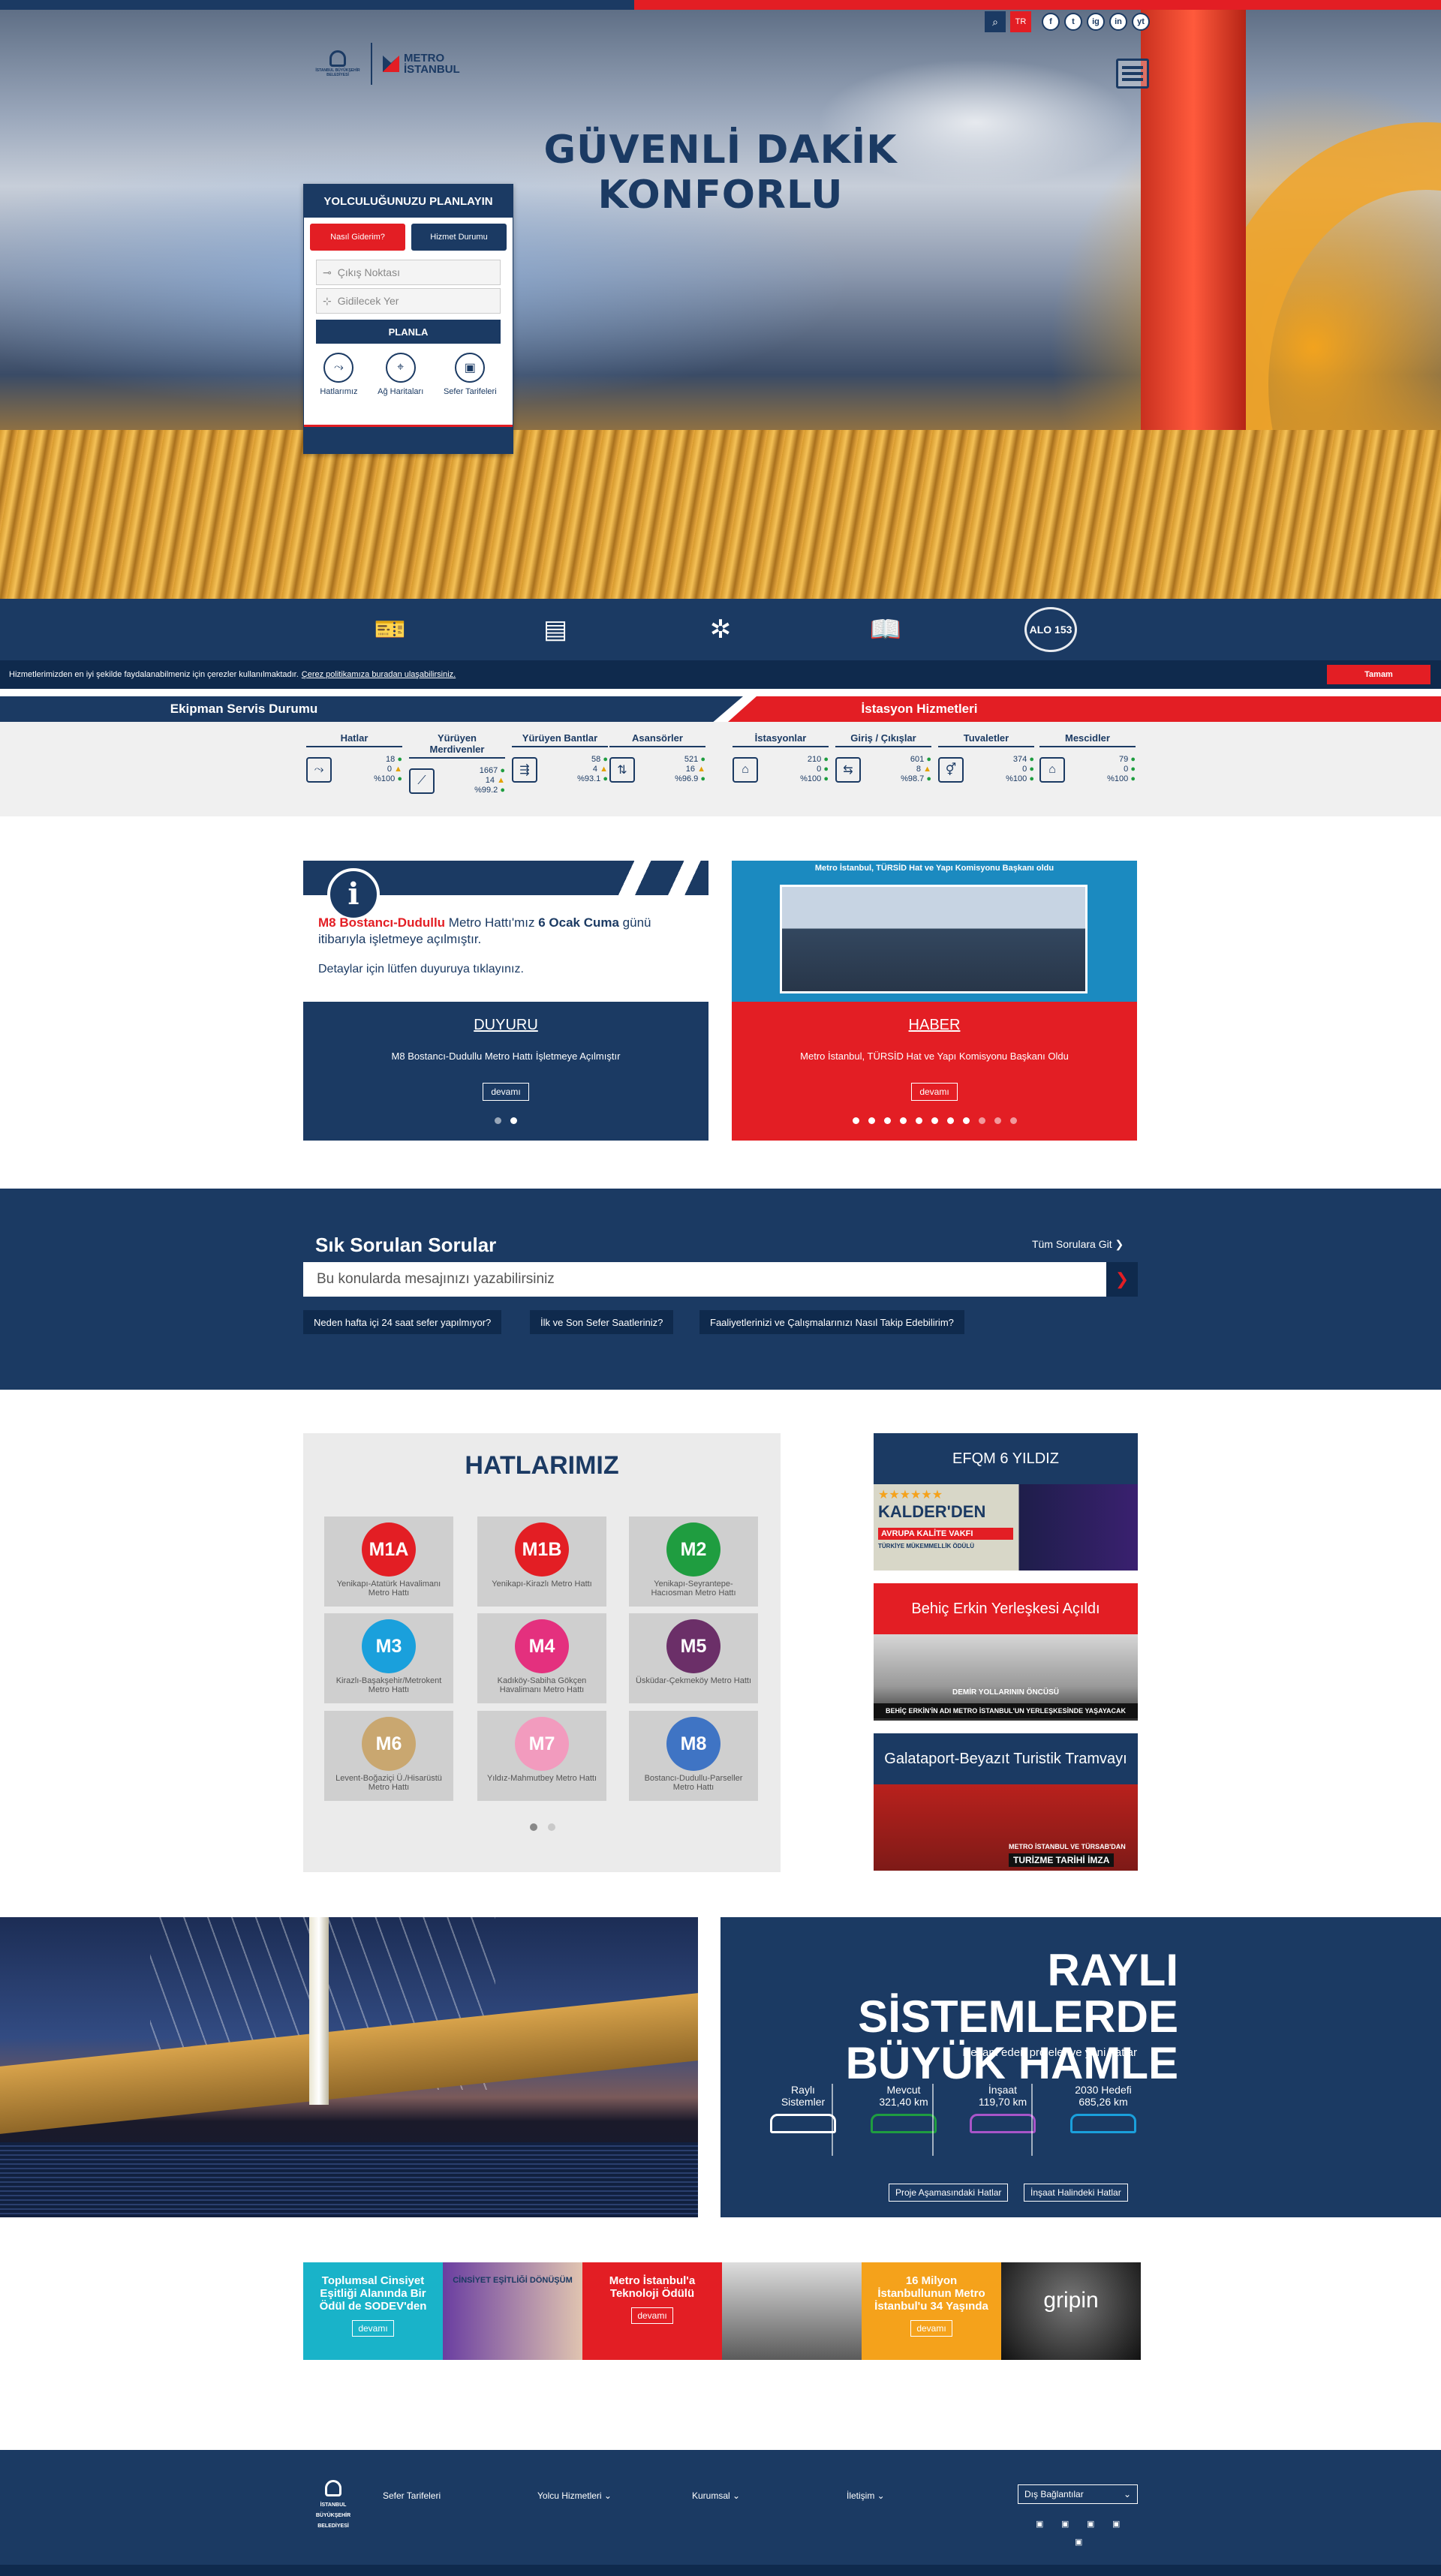 This screenshot has width=1441, height=2576. Describe the element at coordinates (1141, 22) in the screenshot. I see `youtube-icon: yt` at that location.